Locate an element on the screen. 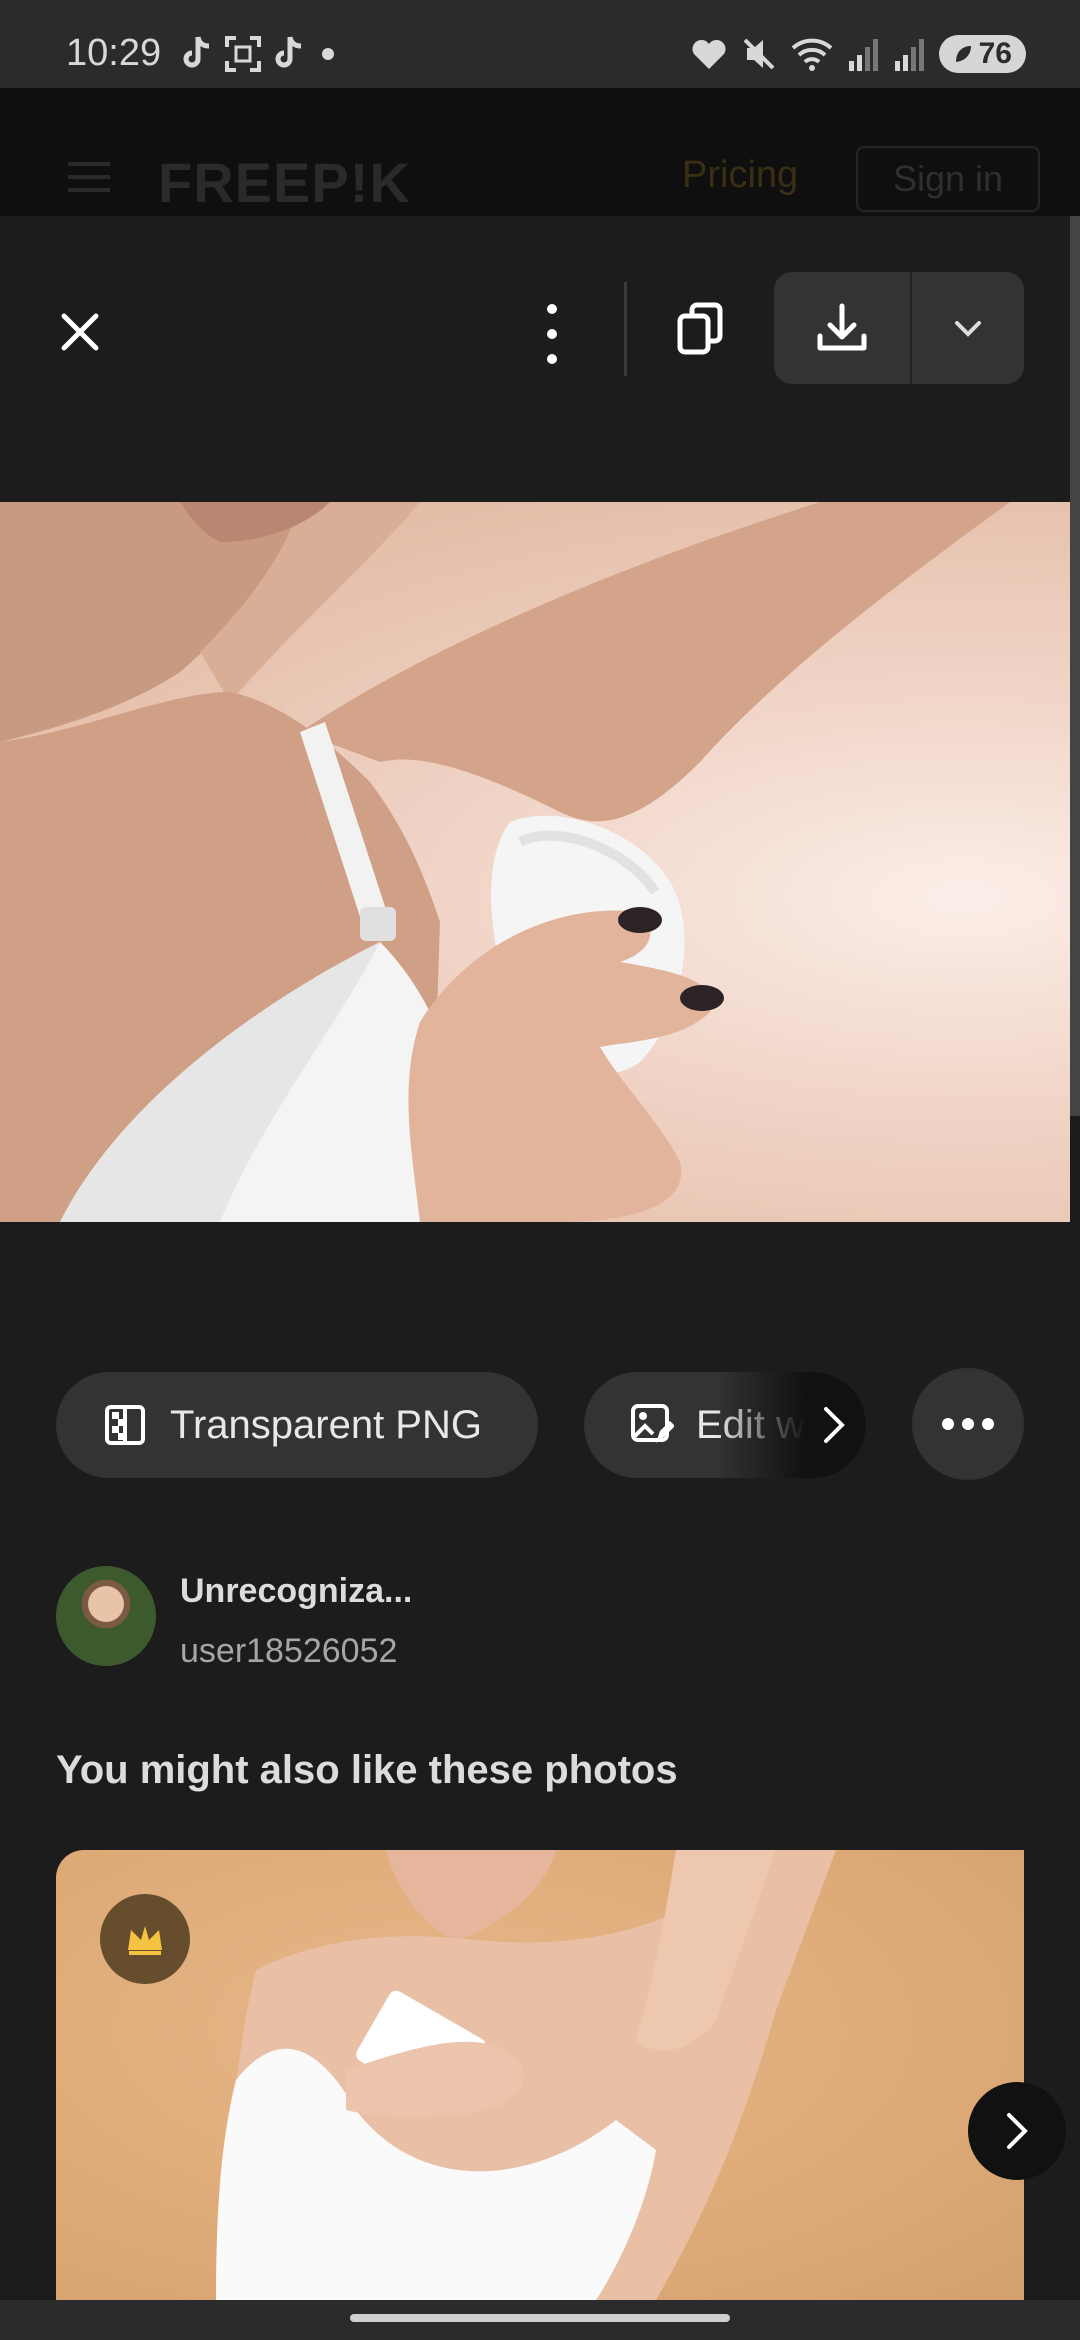 This screenshot has height=2340, width=1080. scrollbar is located at coordinates (1075, 666).